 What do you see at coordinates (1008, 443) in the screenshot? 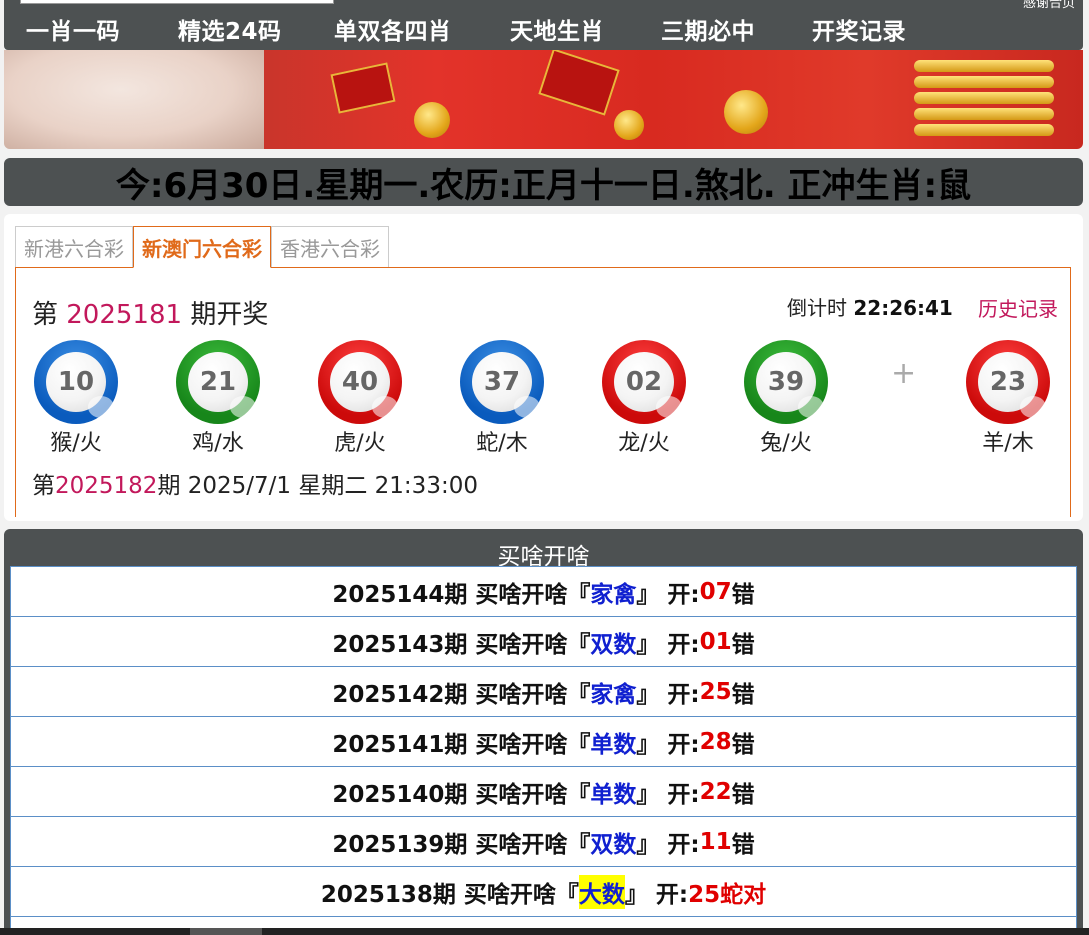
I see `special-zodiac: 羊/木` at bounding box center [1008, 443].